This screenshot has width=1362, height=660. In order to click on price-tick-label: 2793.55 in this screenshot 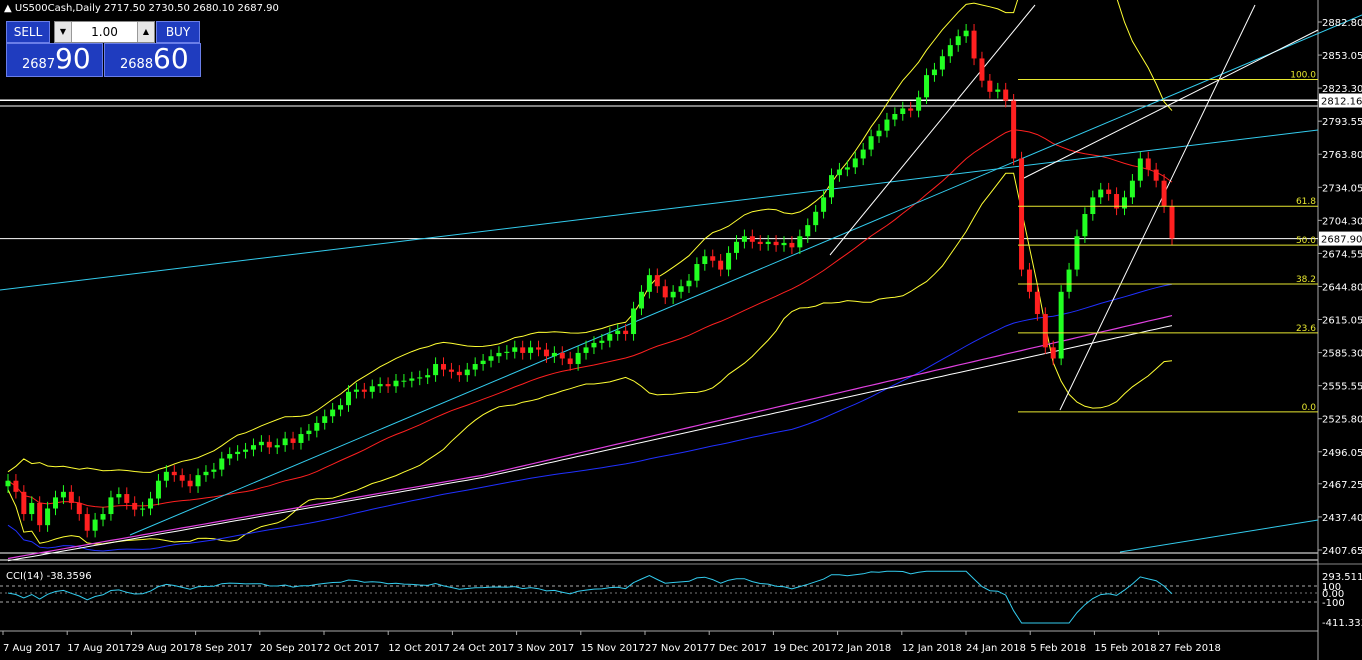, I will do `click(1342, 122)`.